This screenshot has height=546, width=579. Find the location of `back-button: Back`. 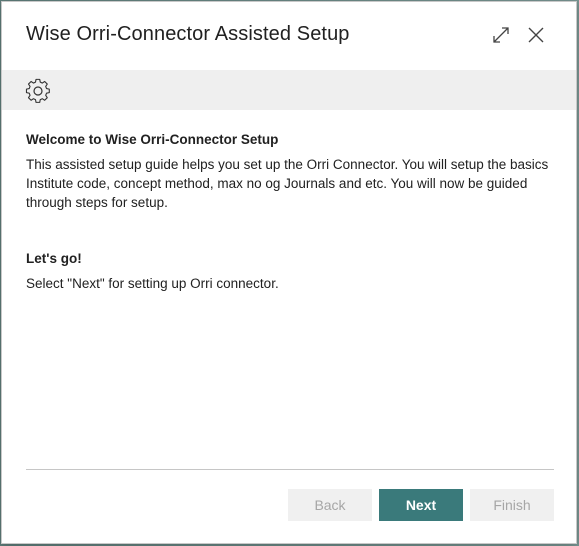

back-button: Back is located at coordinates (330, 505).